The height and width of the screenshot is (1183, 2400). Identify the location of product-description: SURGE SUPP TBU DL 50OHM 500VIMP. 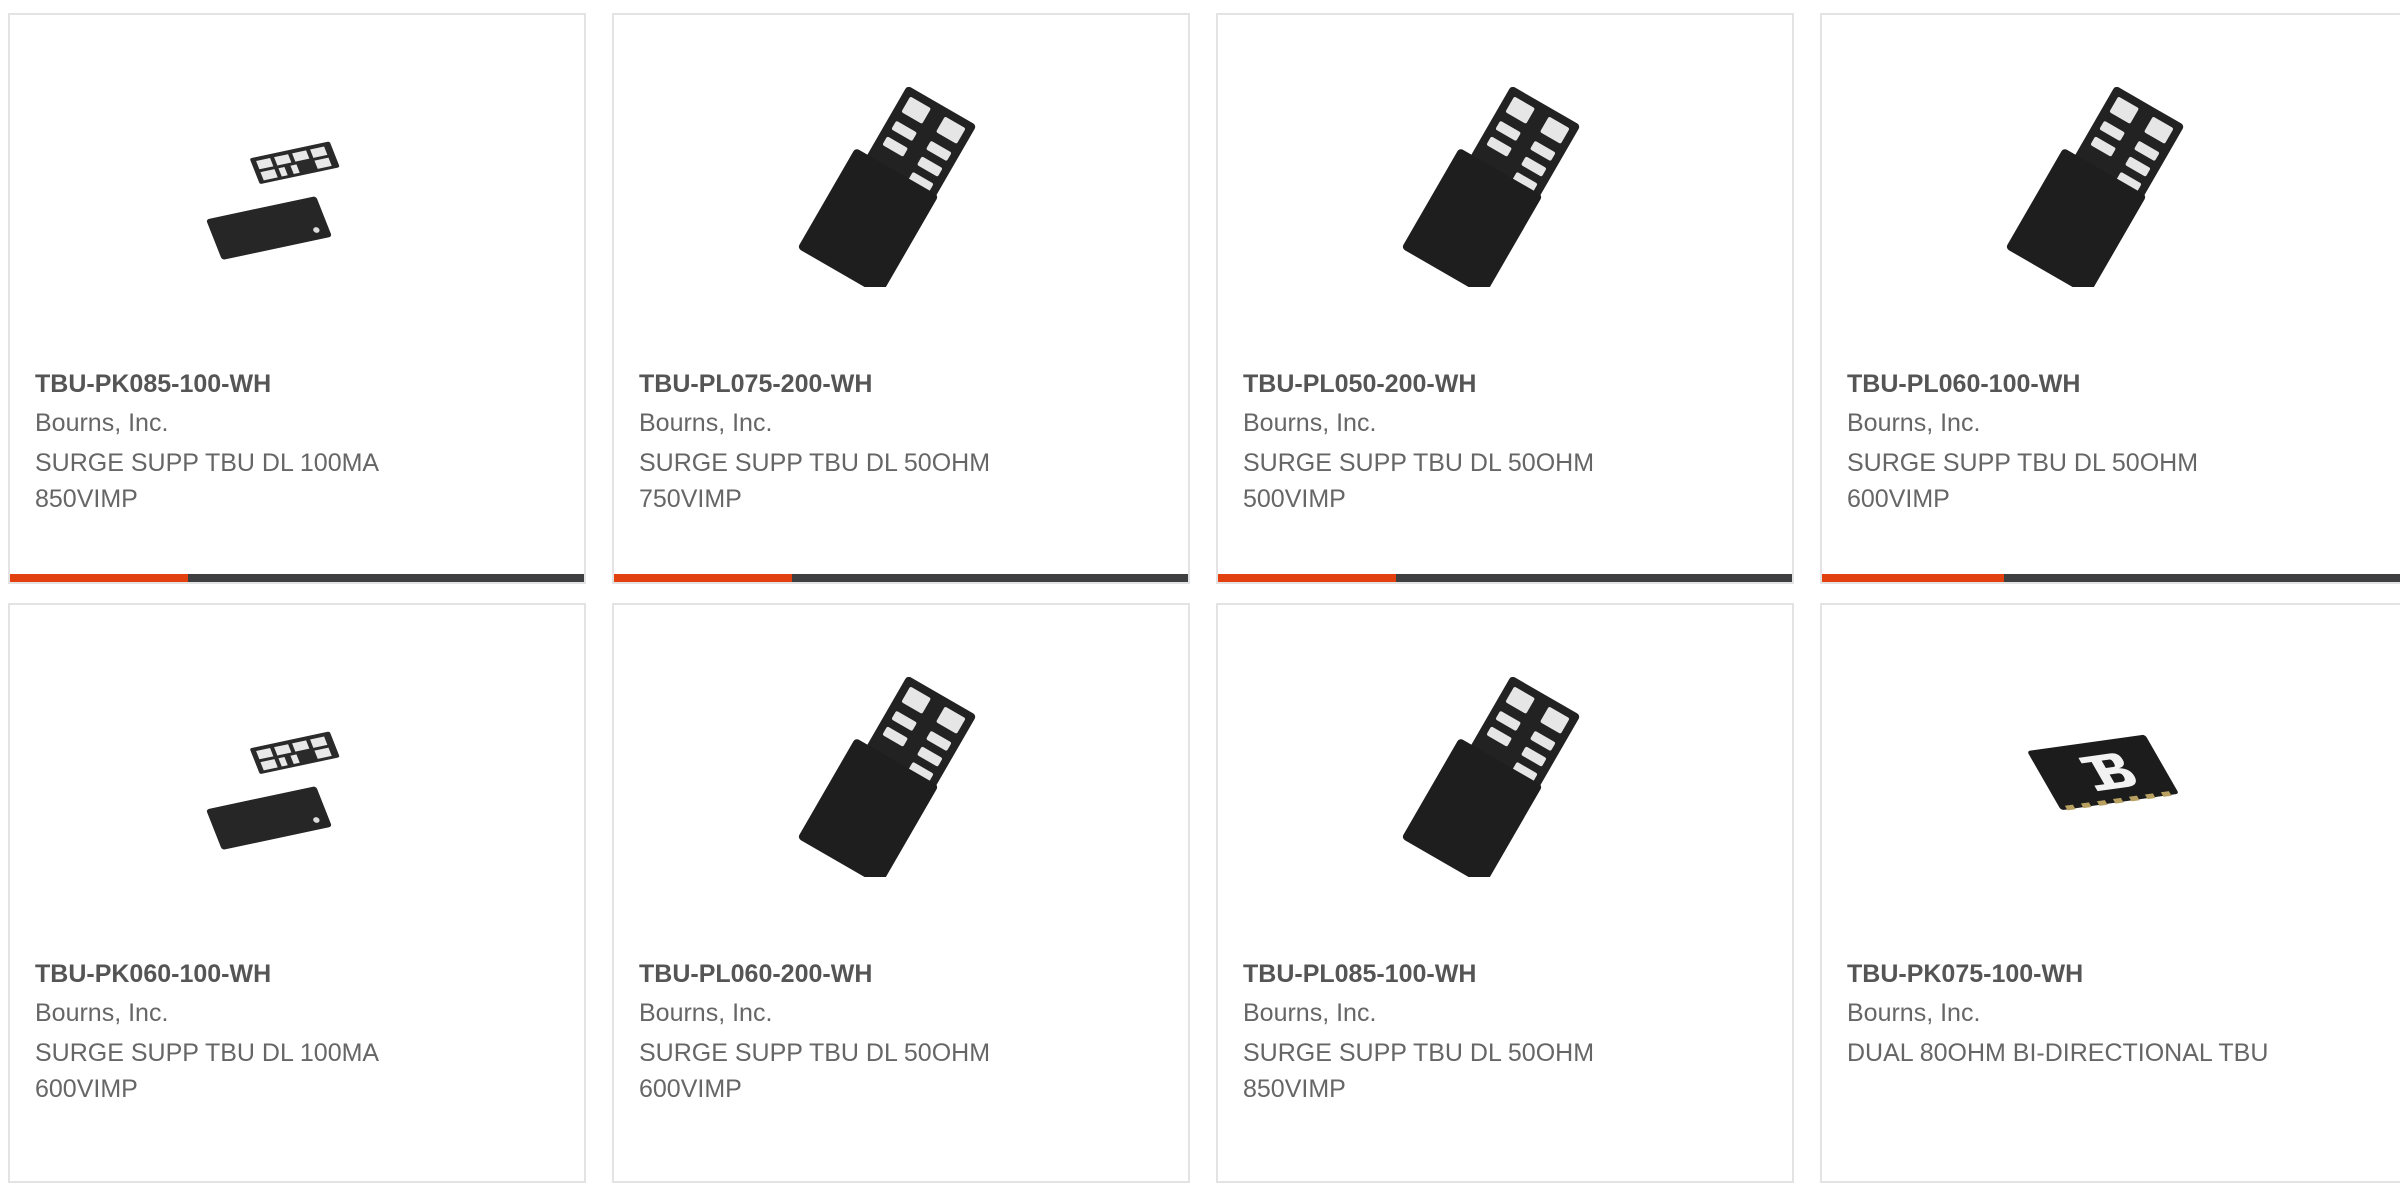
(1419, 481).